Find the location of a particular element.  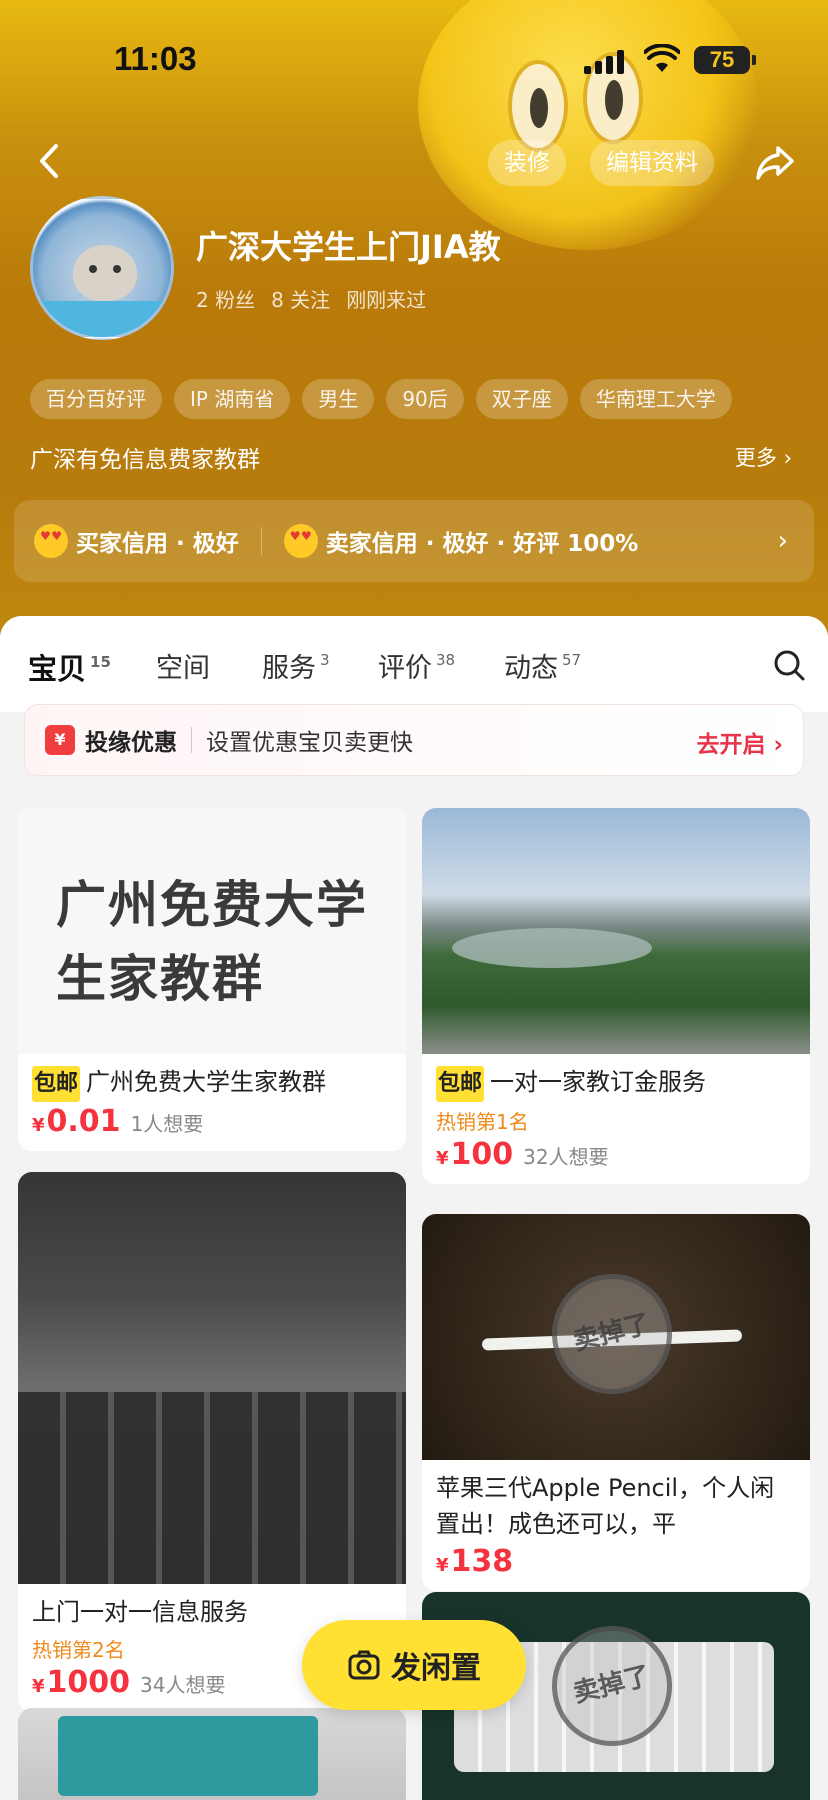

tab-feed: 动态 57 is located at coordinates (542, 665).